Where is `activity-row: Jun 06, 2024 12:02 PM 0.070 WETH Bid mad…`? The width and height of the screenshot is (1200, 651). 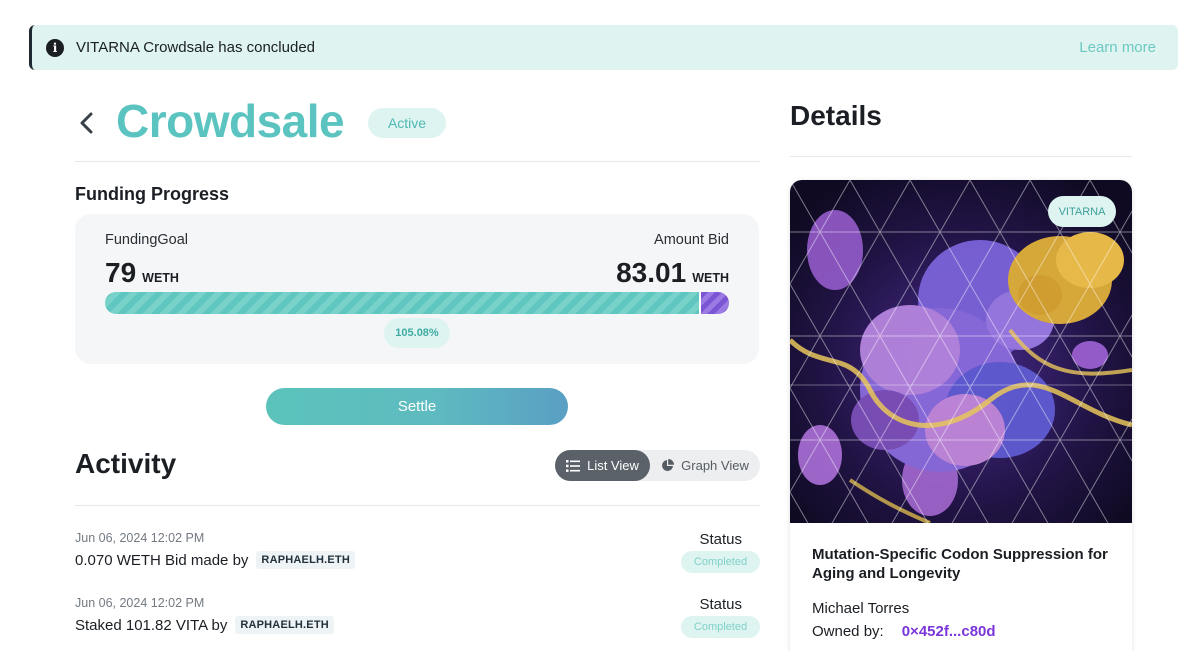
activity-row: Jun 06, 2024 12:02 PM 0.070 WETH Bid mad… is located at coordinates (417, 557).